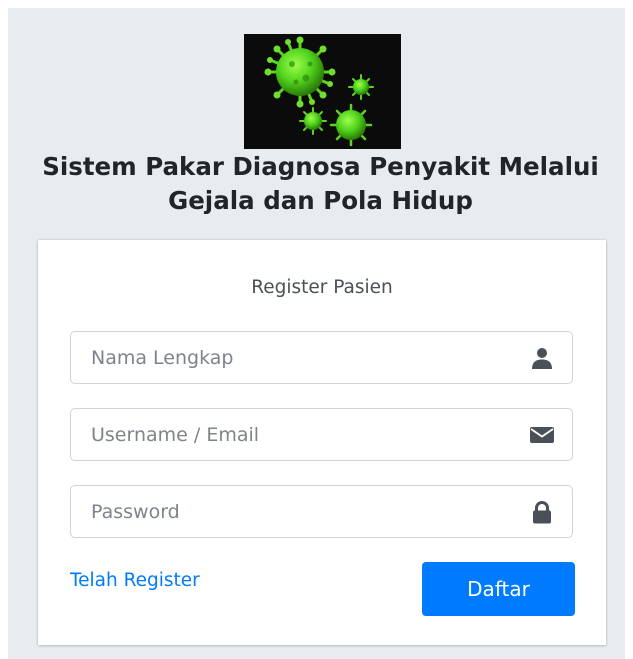 This screenshot has height=659, width=633. I want to click on virus-icon, so click(319, 91).